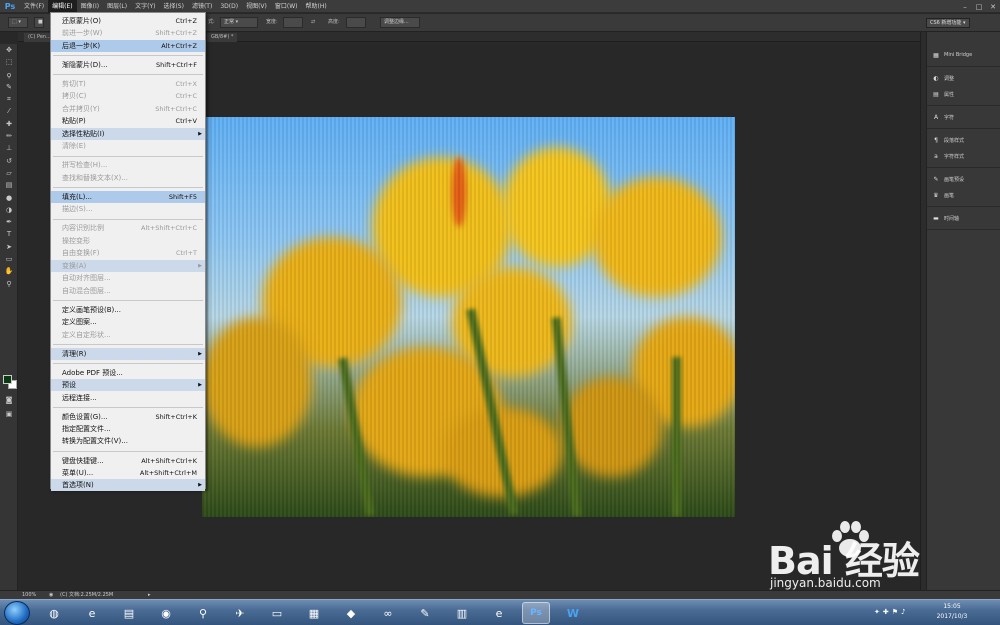  Describe the element at coordinates (18, 22) in the screenshot. I see `marquee-preset-picker: ⬚ ▾` at that location.